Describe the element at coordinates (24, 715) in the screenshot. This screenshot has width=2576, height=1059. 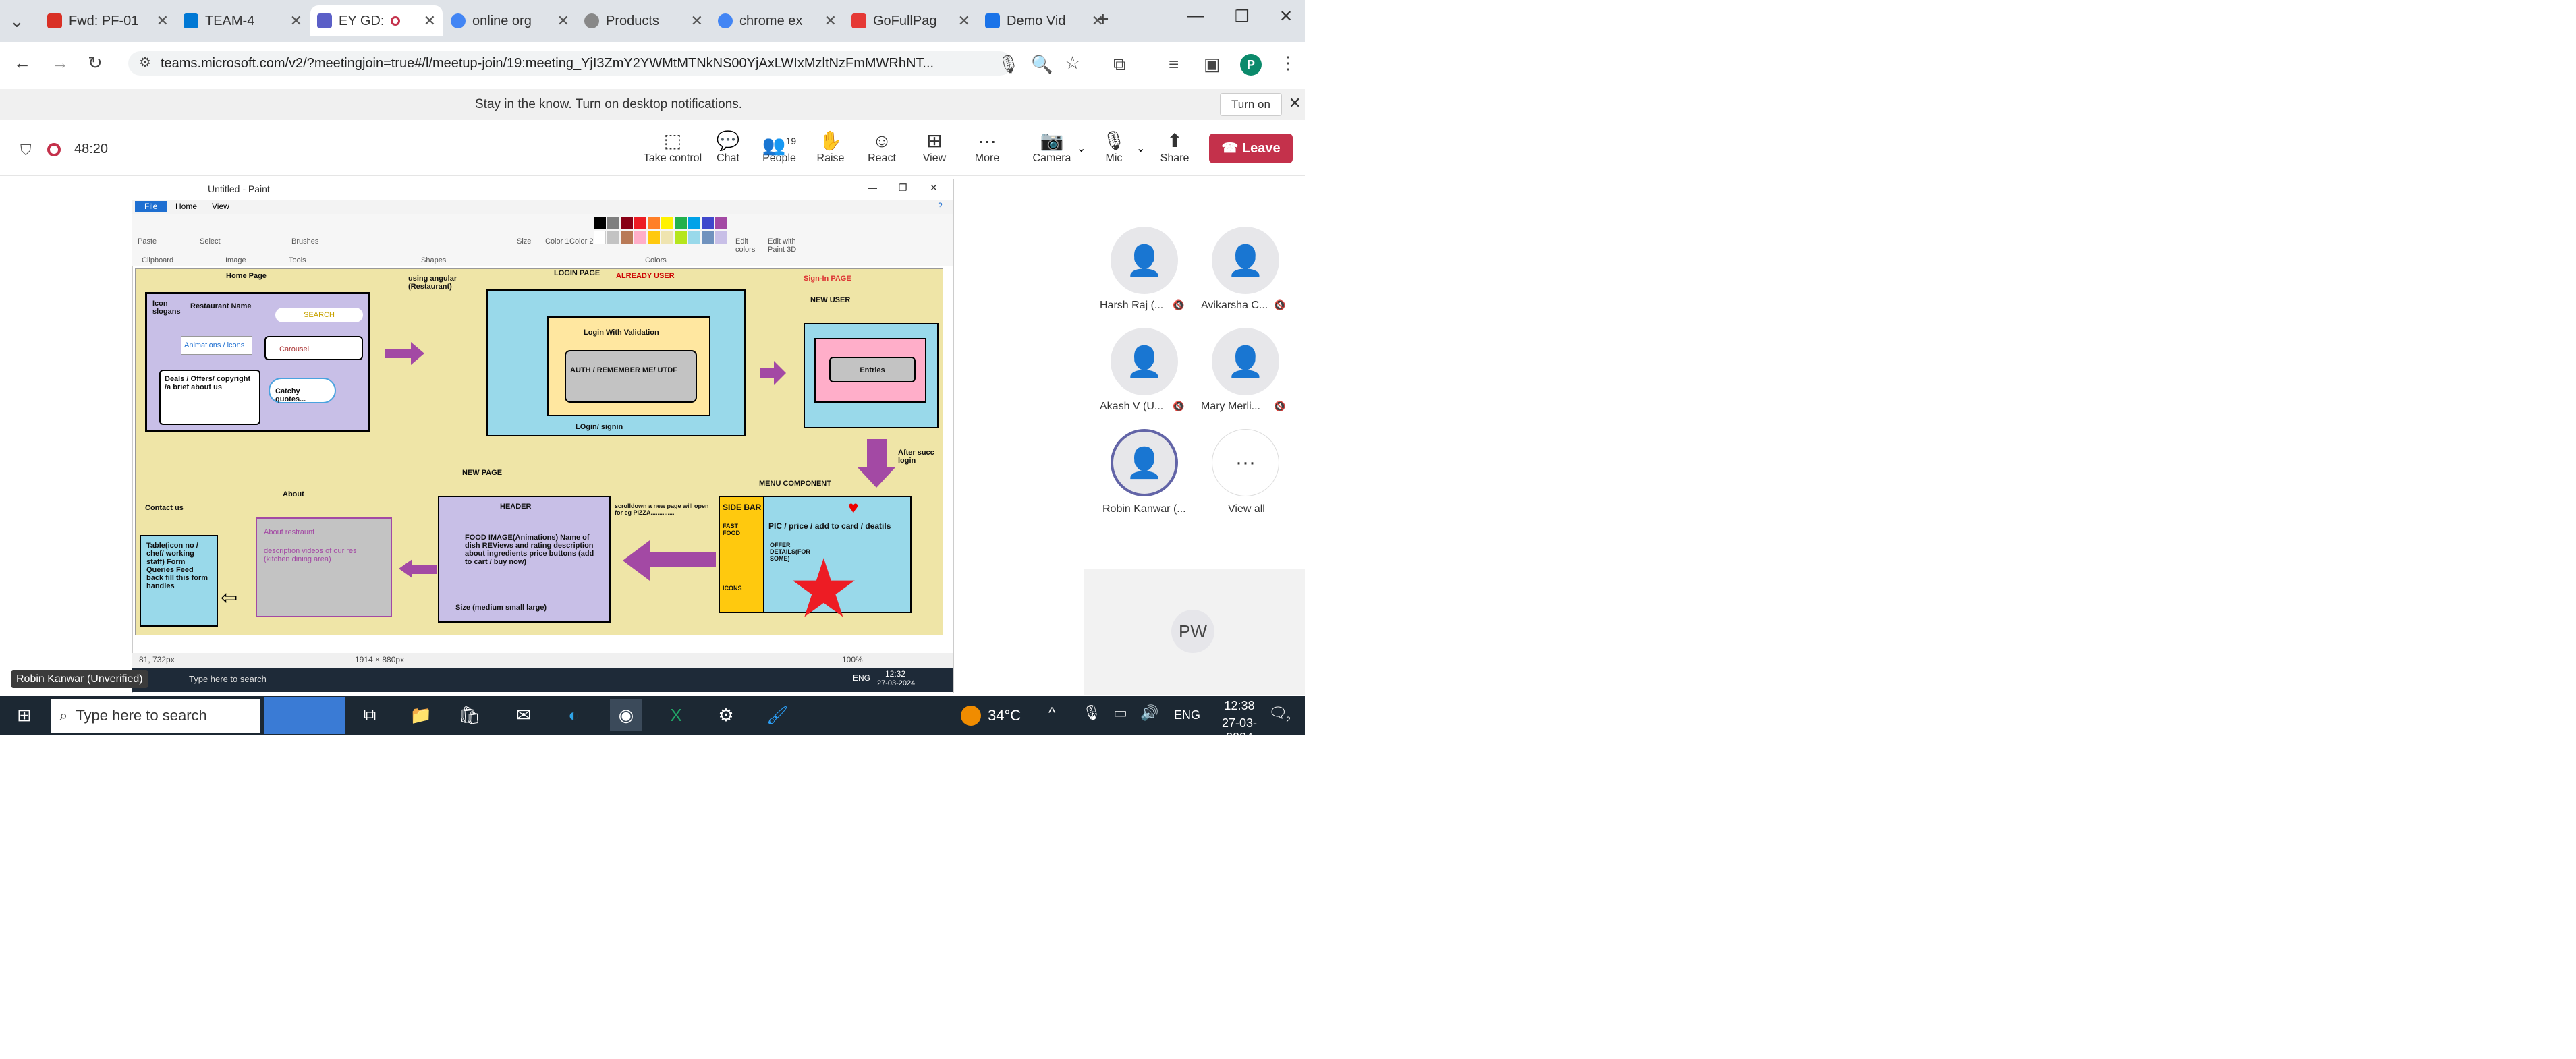
I see `windows-start-icon: ⊞` at that location.